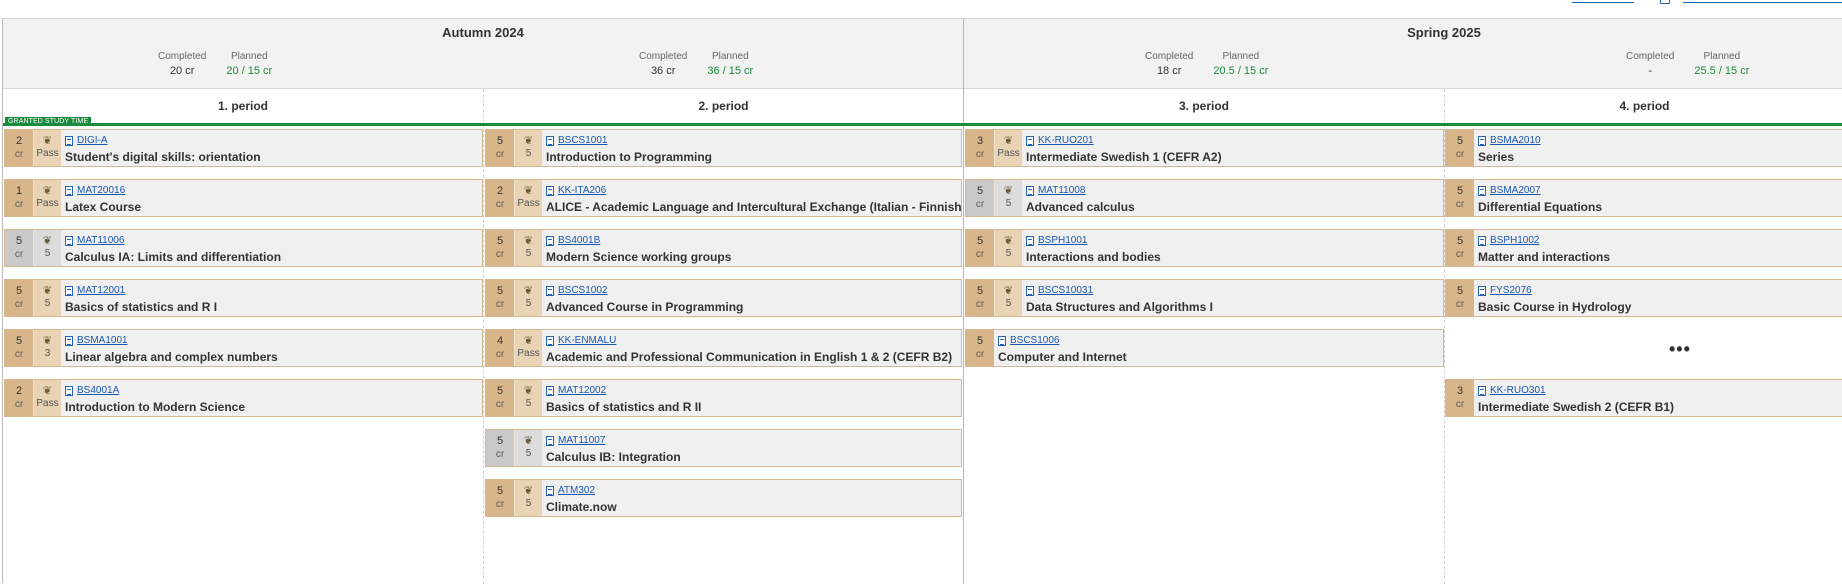 The height and width of the screenshot is (584, 1842). Describe the element at coordinates (1650, 56) in the screenshot. I see `completed-label: Completed` at that location.